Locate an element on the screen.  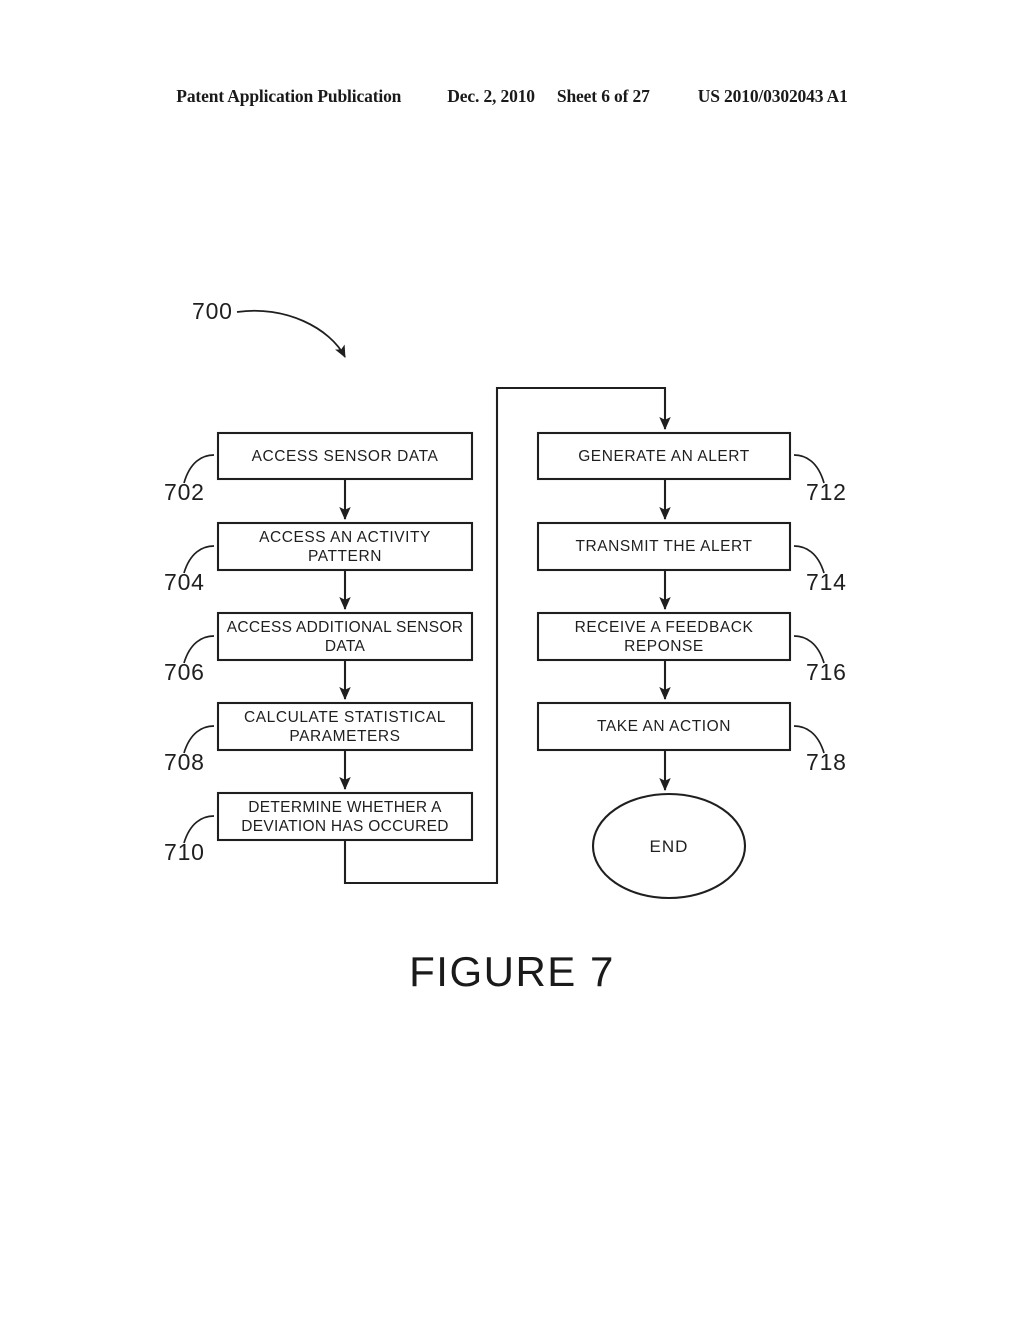
ref-text: 712 is located at coordinates (826, 492).